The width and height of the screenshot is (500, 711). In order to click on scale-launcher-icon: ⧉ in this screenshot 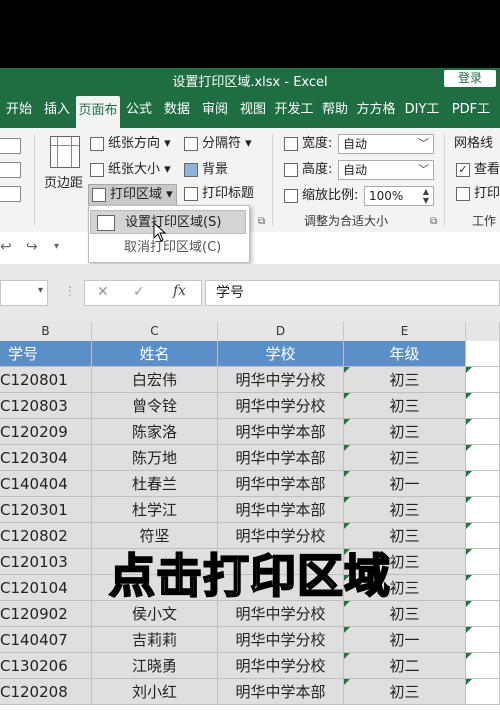, I will do `click(433, 221)`.